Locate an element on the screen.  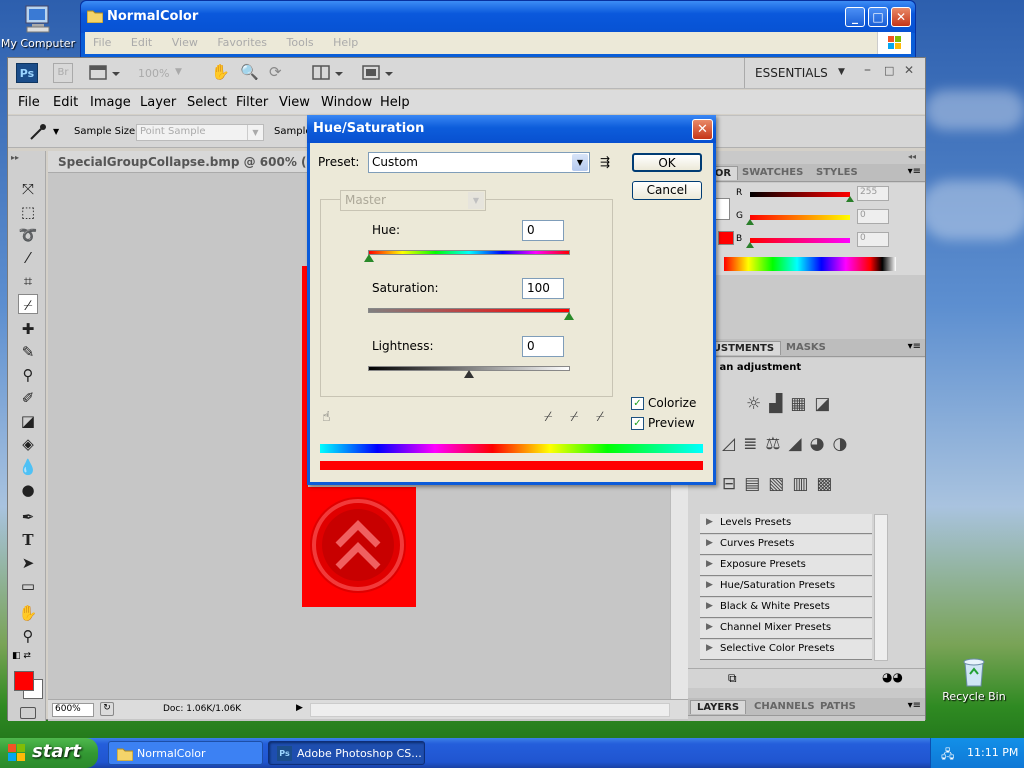
saturation-slider is located at coordinates (469, 310).